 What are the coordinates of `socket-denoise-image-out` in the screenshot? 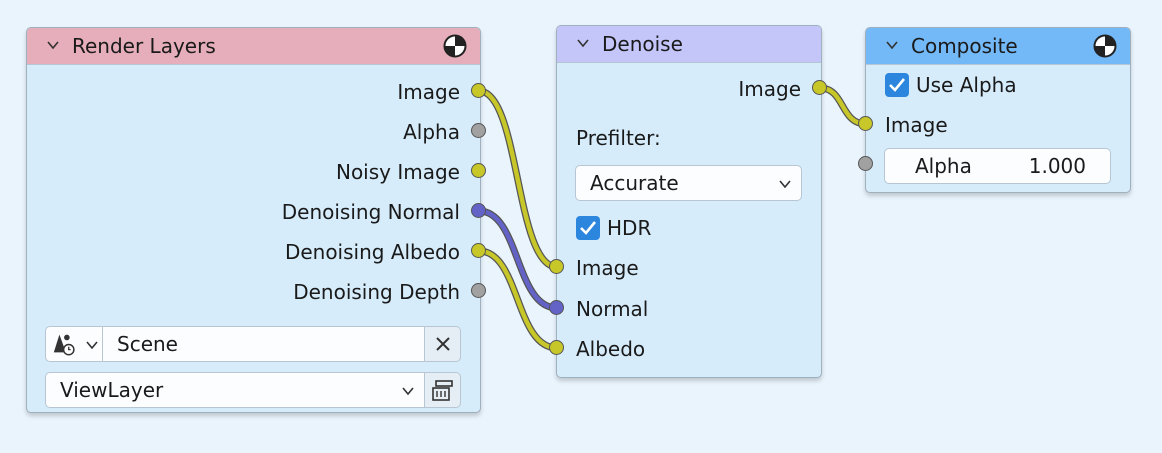 It's located at (819, 87).